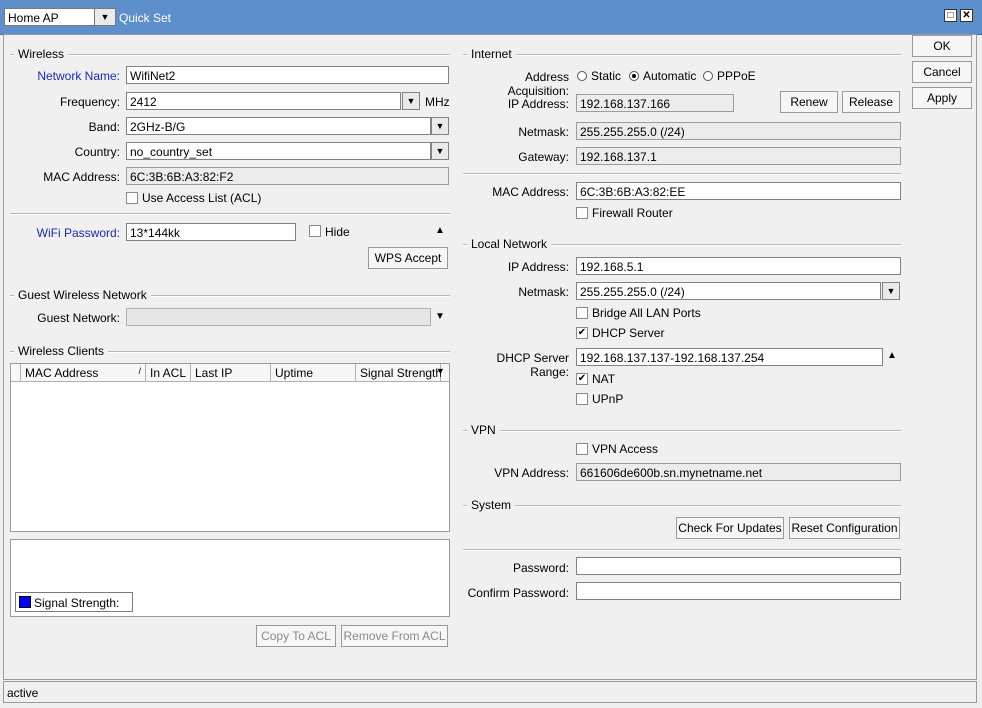  What do you see at coordinates (942, 72) in the screenshot?
I see `cancel-button: Cancel` at bounding box center [942, 72].